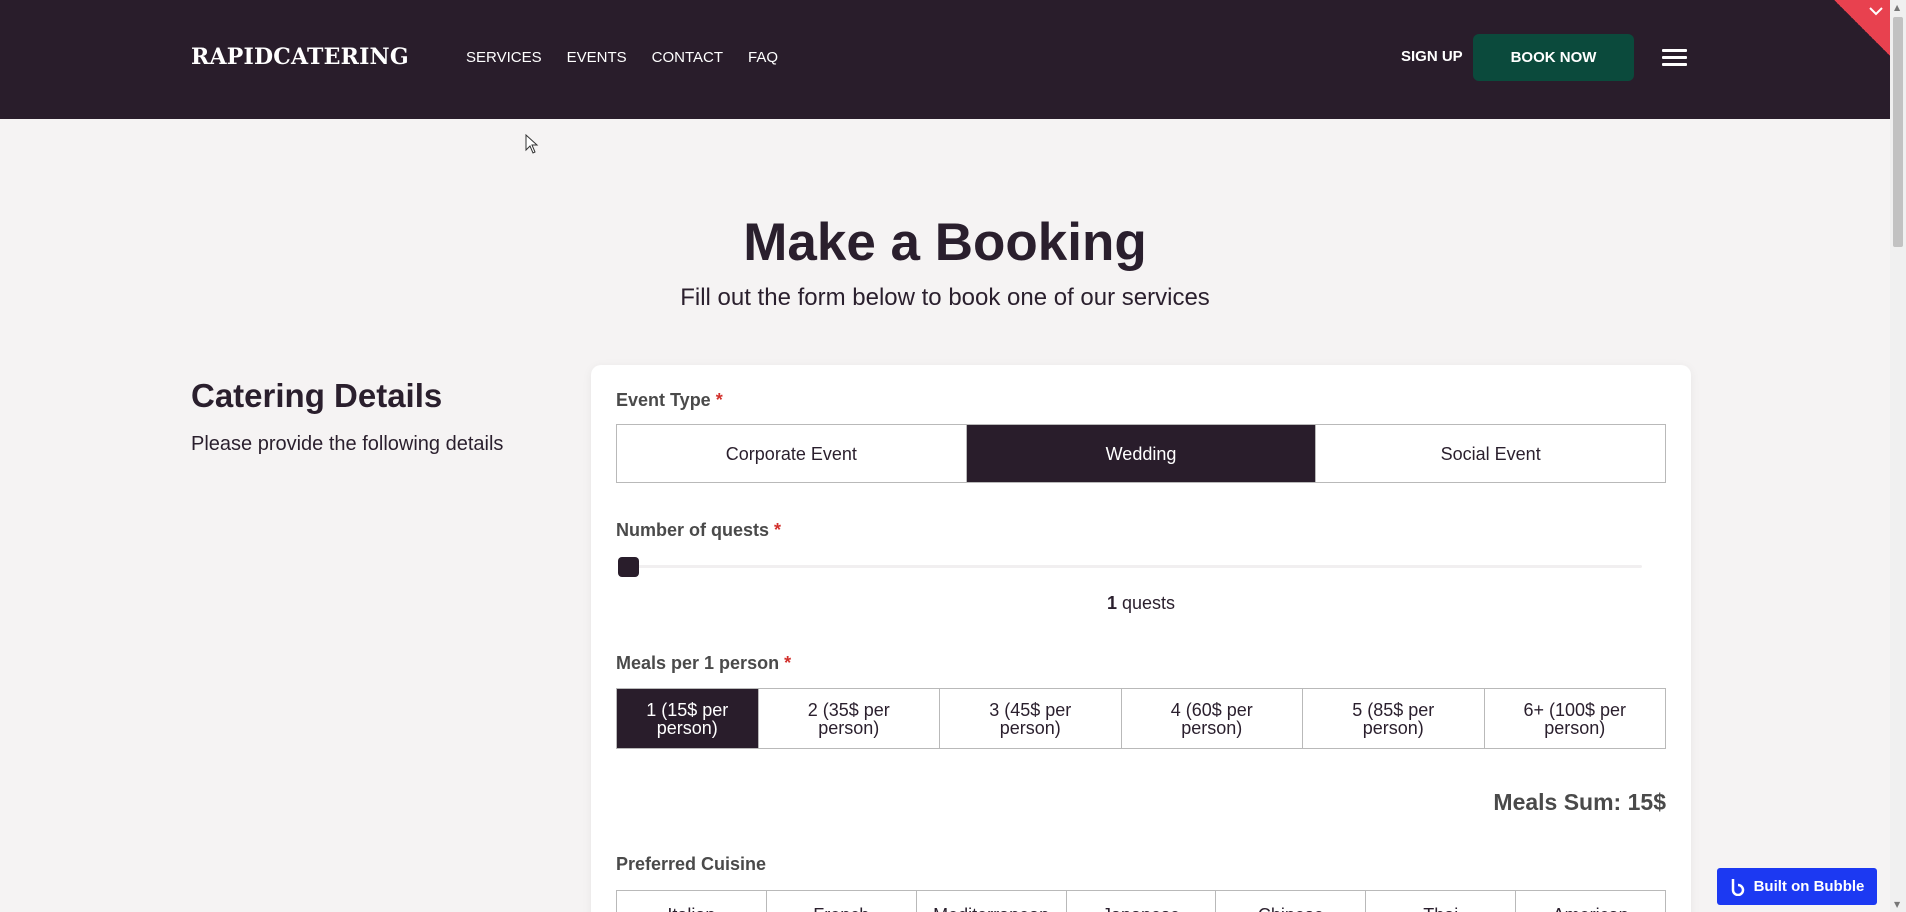  What do you see at coordinates (842, 901) in the screenshot?
I see `cuisine-option: French` at bounding box center [842, 901].